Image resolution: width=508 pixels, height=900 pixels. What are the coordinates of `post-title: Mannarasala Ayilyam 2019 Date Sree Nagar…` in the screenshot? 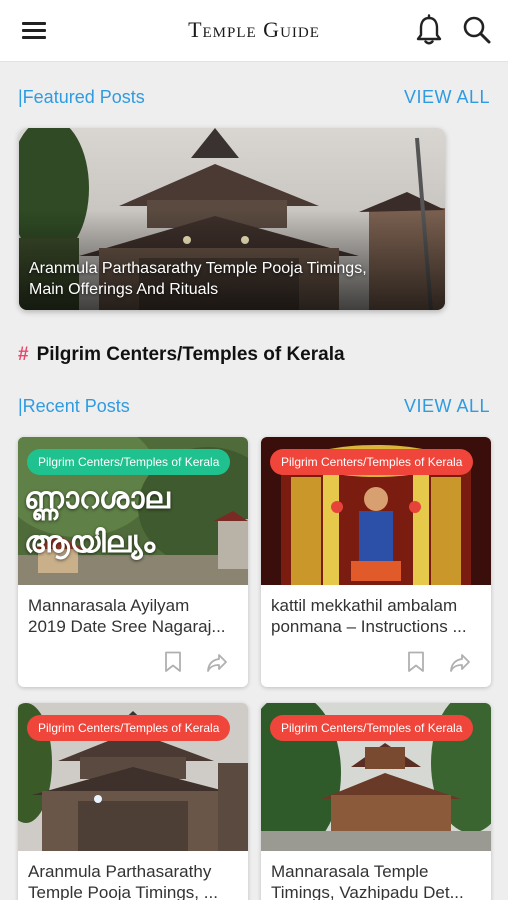 It's located at (133, 613).